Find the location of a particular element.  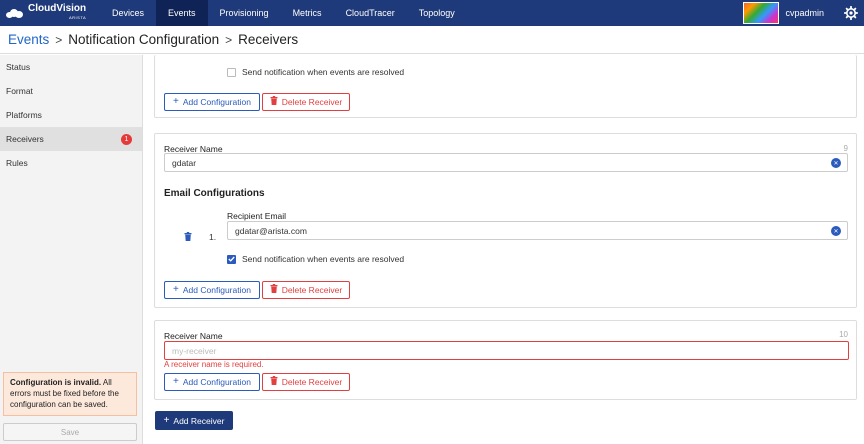

recipient-email-label: Recipient Email is located at coordinates (257, 216).